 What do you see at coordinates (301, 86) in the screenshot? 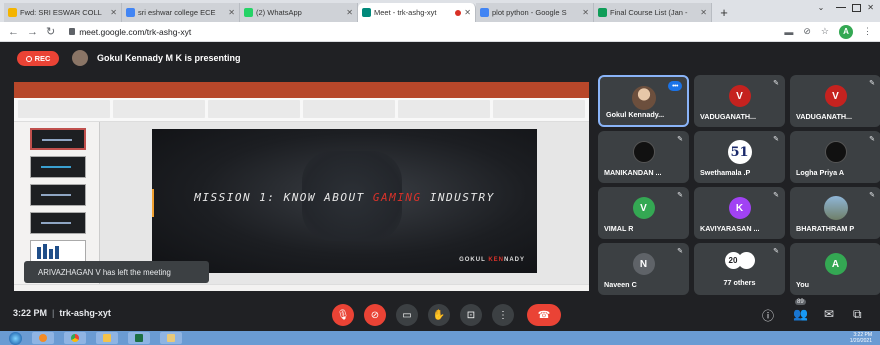
I see `ppt-titlebar` at bounding box center [301, 86].